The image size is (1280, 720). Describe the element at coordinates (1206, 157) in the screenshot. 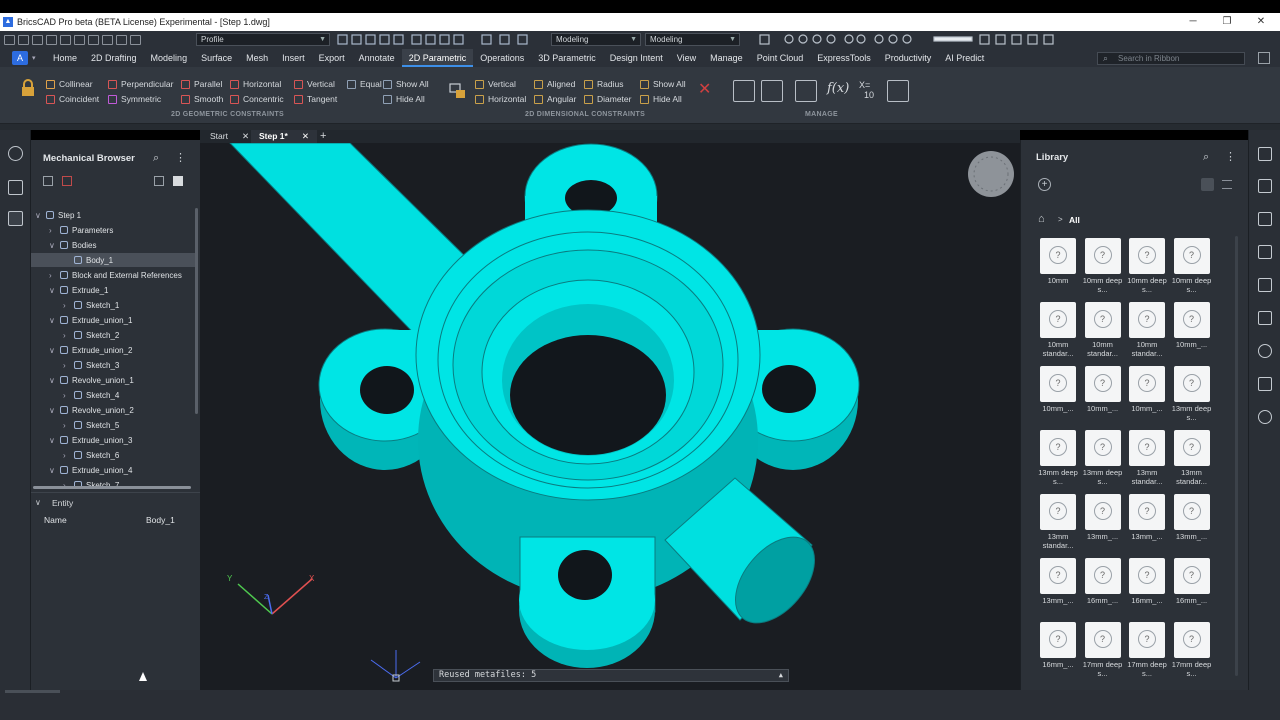

I see `search-icon: ⌕` at that location.